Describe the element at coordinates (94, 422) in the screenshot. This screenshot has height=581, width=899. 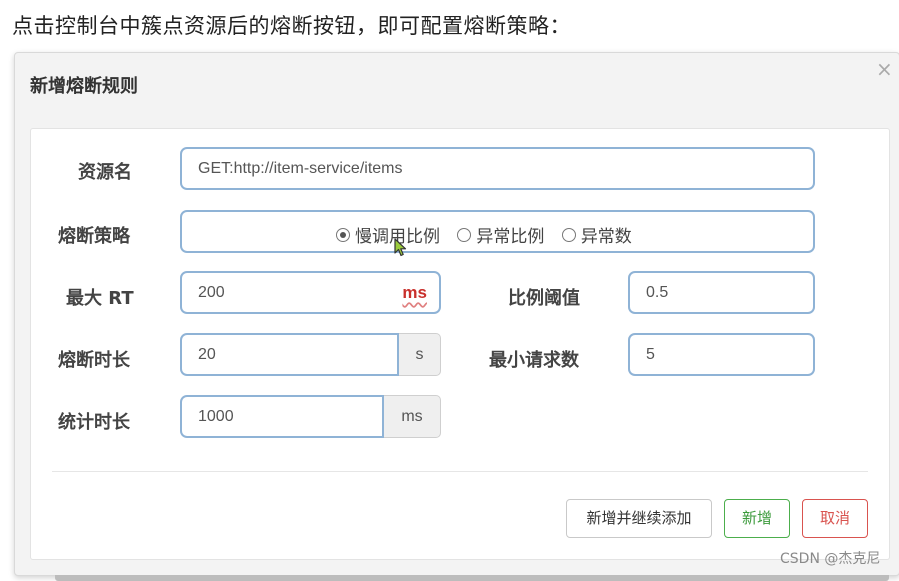
I see `stat-duration-label: 统计时长` at that location.